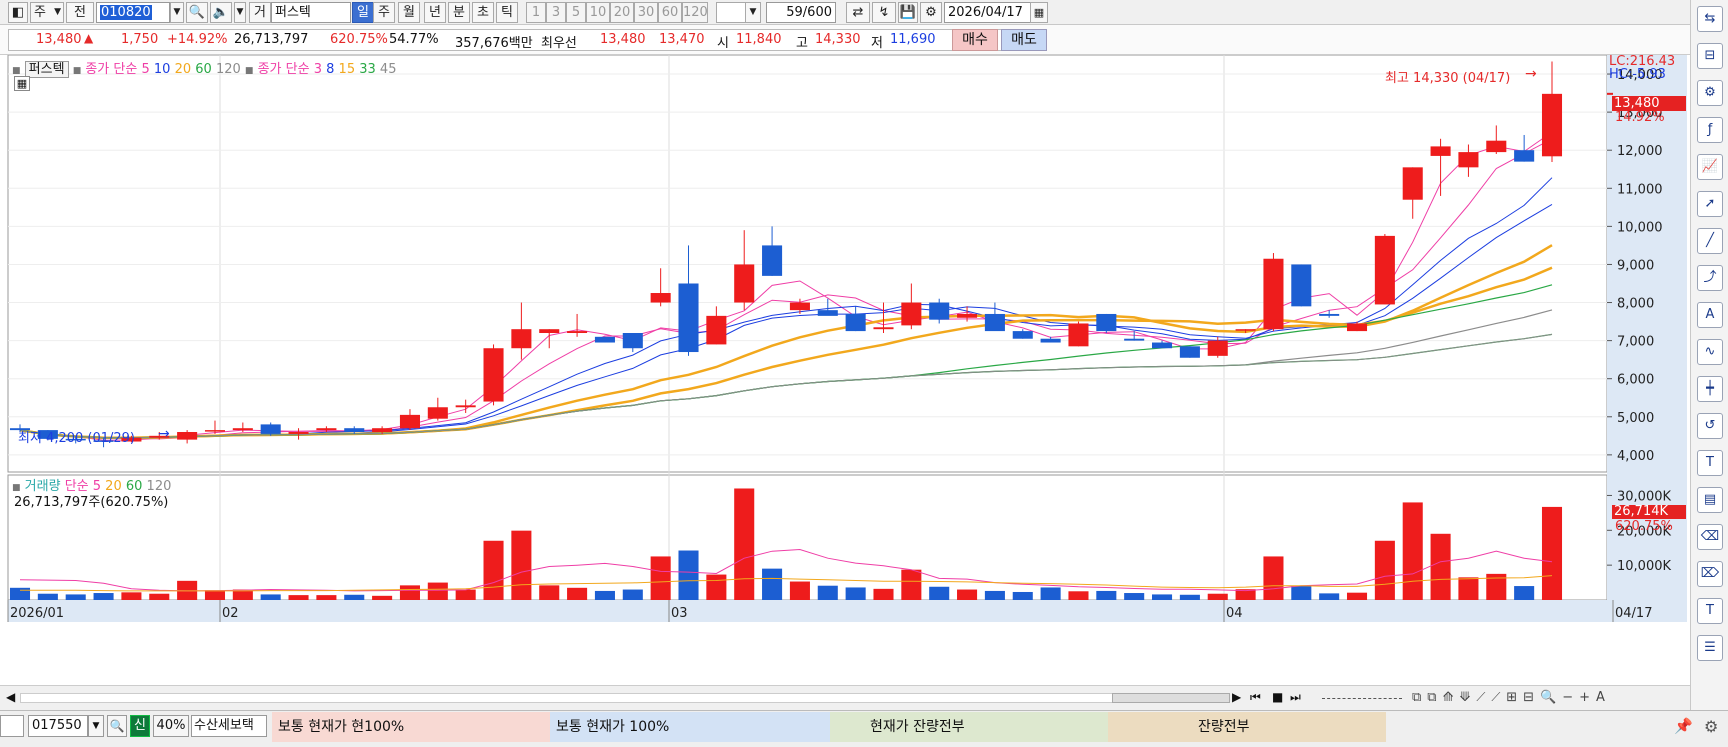  I want to click on code-input: 010820, so click(133, 12).